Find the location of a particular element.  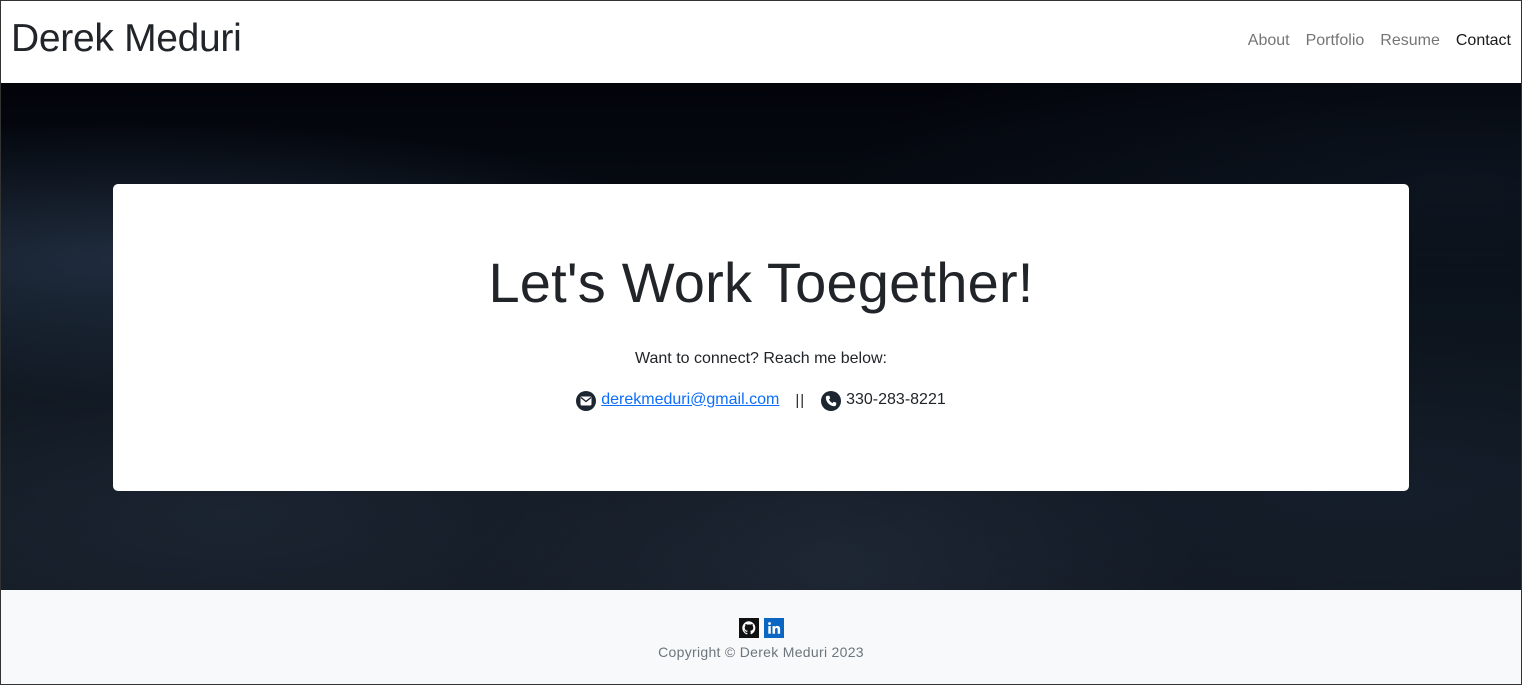

nav-link-resume: Resume is located at coordinates (1410, 41).